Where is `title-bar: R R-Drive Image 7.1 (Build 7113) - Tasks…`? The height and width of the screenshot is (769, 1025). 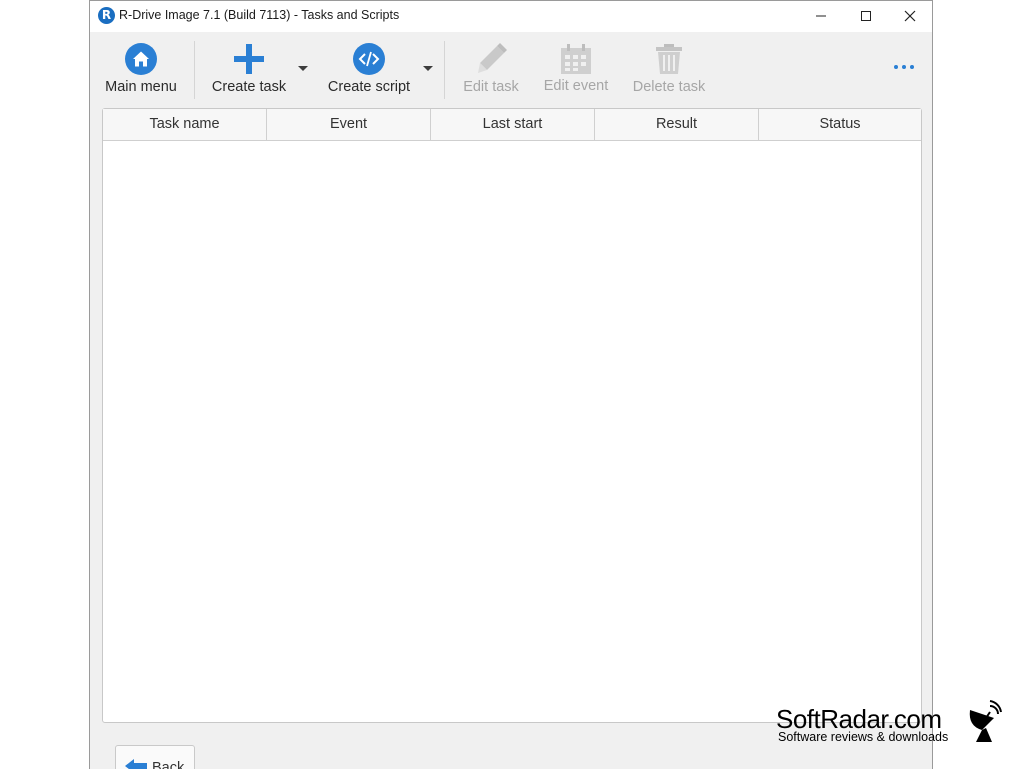
title-bar: R R-Drive Image 7.1 (Build 7113) - Tasks… is located at coordinates (511, 16).